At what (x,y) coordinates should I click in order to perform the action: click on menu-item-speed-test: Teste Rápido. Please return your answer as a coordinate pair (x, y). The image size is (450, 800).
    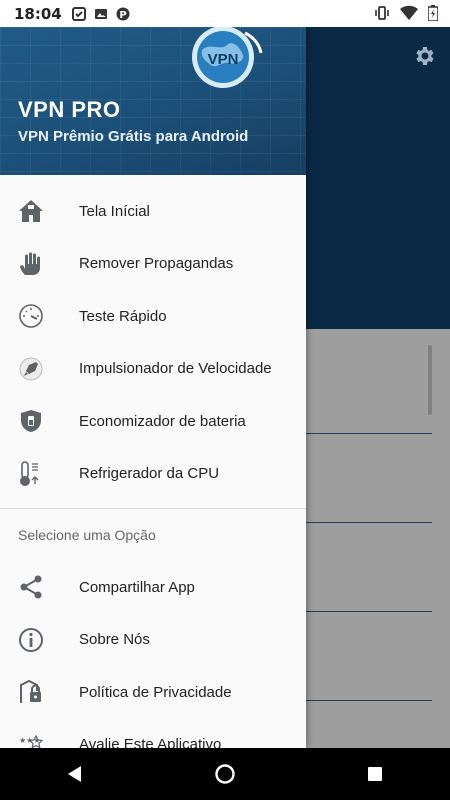
    Looking at the image, I should click on (153, 316).